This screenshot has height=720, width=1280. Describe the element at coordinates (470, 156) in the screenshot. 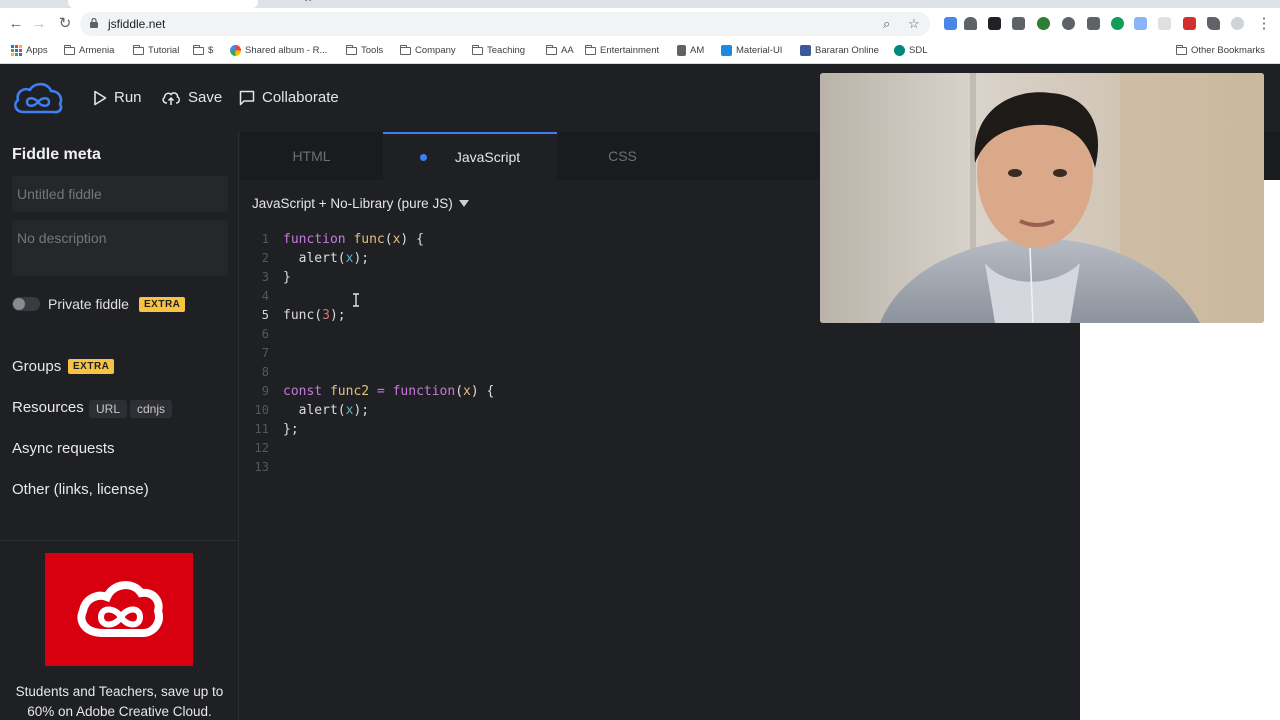

I see `tab-javascript: JavaScript` at that location.